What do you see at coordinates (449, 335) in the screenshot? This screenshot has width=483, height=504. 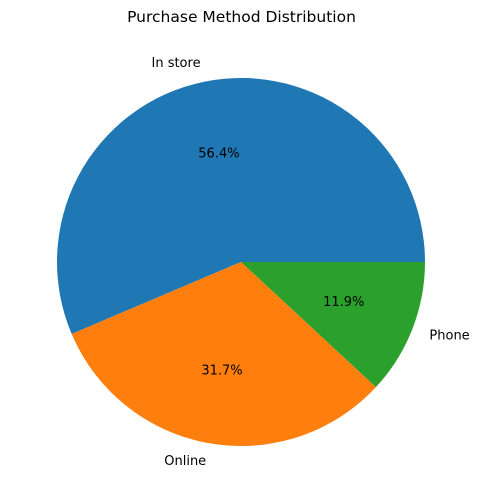 I see `slice-label-phone: Phone` at bounding box center [449, 335].